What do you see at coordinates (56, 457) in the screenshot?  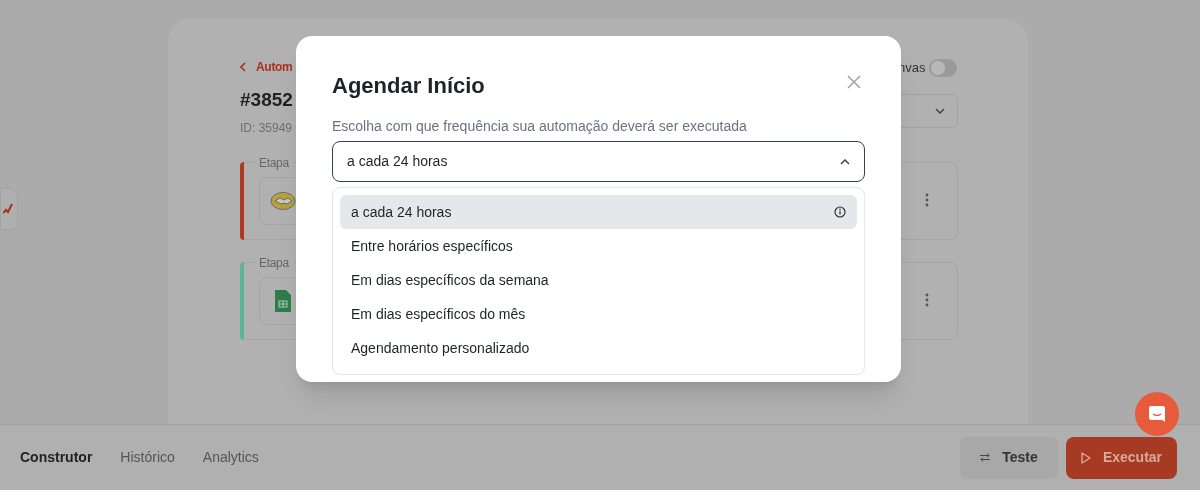 I see `bottom-tab: Construtor` at bounding box center [56, 457].